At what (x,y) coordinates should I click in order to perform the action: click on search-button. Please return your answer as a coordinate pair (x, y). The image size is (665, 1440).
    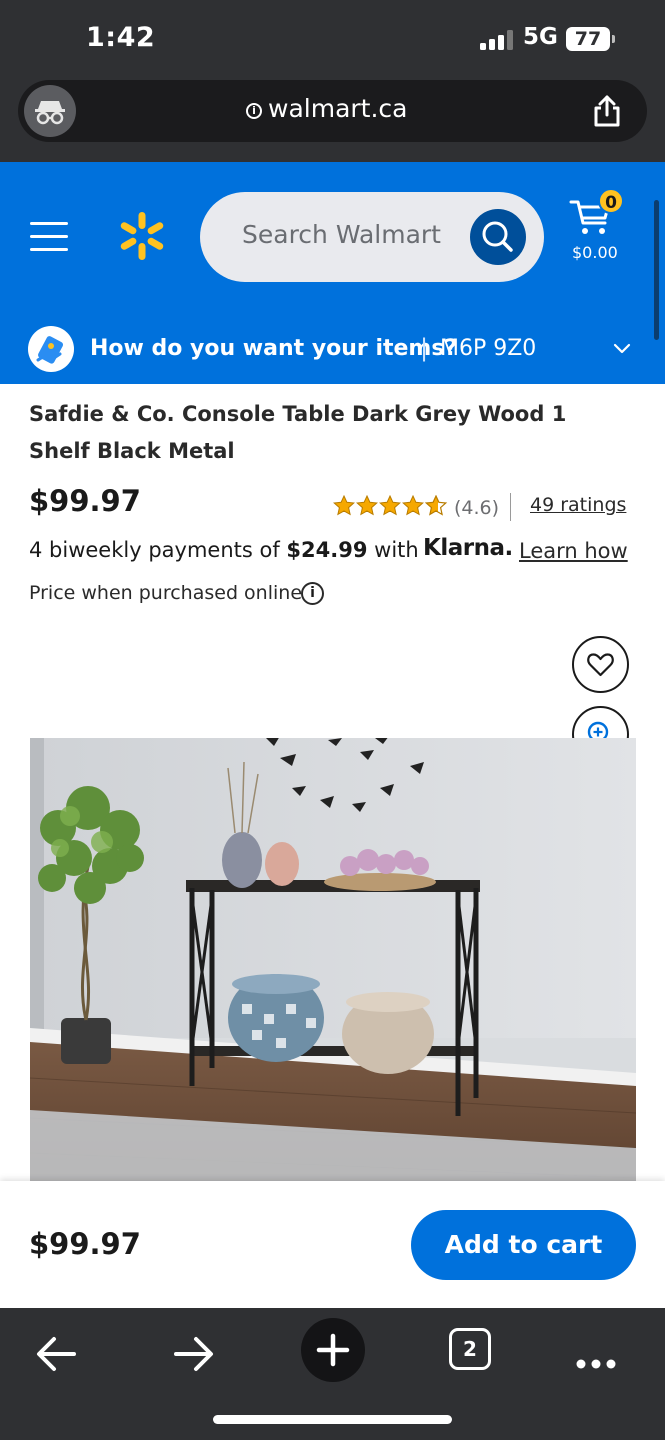
    Looking at the image, I should click on (498, 237).